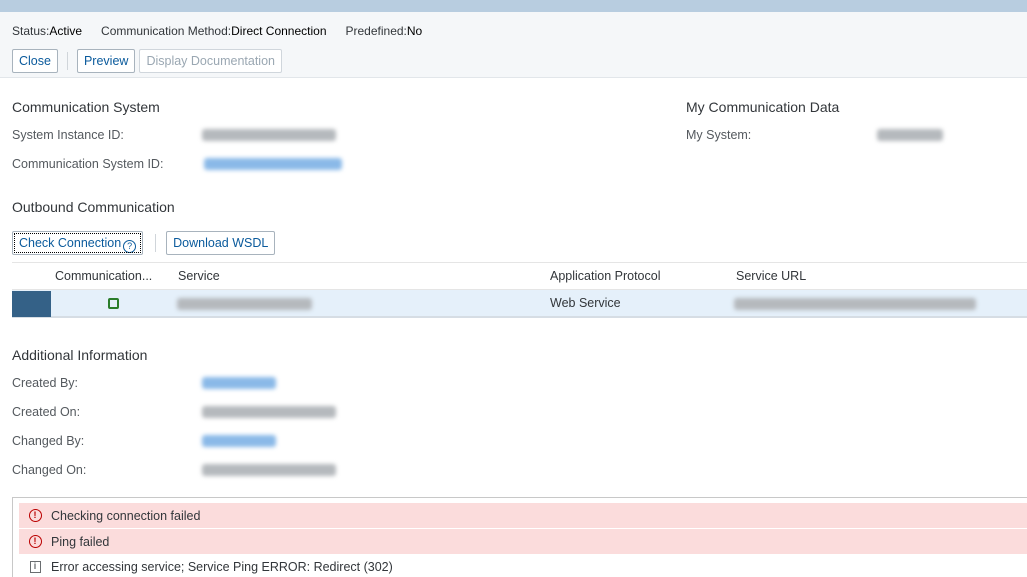  Describe the element at coordinates (126, 515) in the screenshot. I see `message-text: Checking connection failed` at that location.